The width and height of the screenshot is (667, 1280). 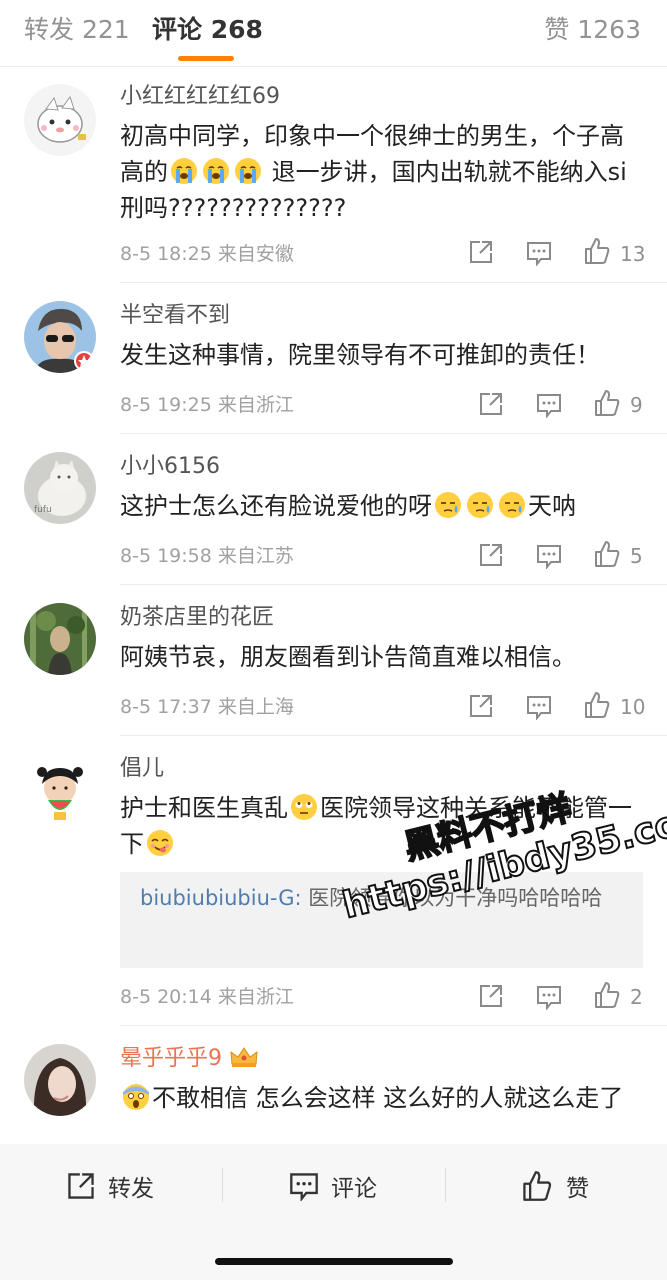 I want to click on comment-item: 晕乎乎乎9 不敢相信 怎么会这样 这么好的人就这么走了, so click(x=333, y=1085).